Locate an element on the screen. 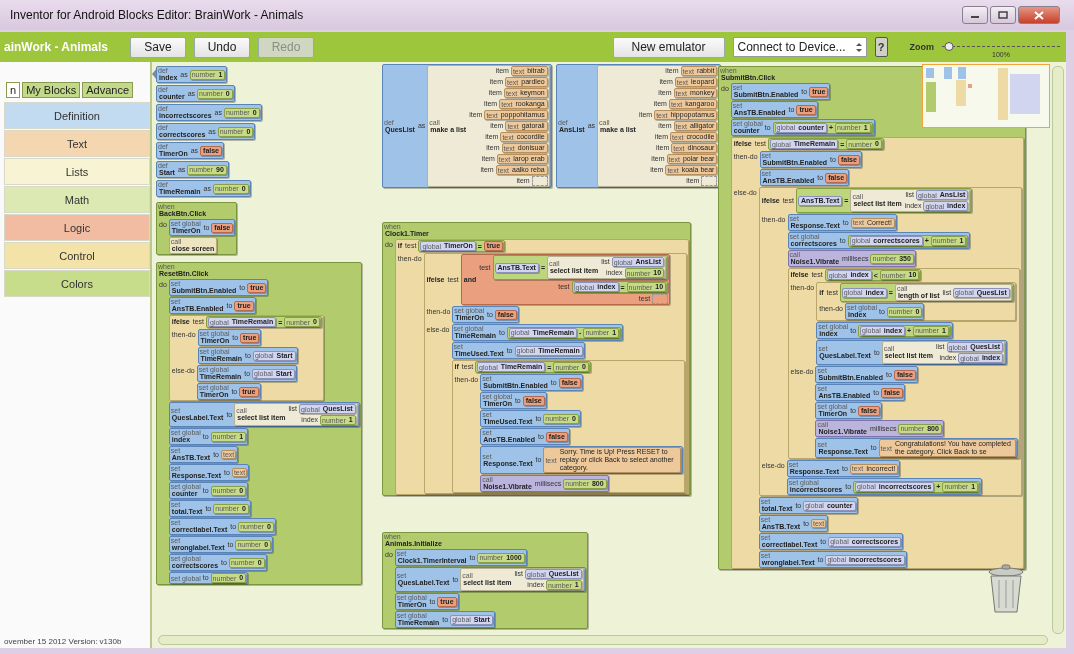  toolbar-button: Save is located at coordinates (158, 47).